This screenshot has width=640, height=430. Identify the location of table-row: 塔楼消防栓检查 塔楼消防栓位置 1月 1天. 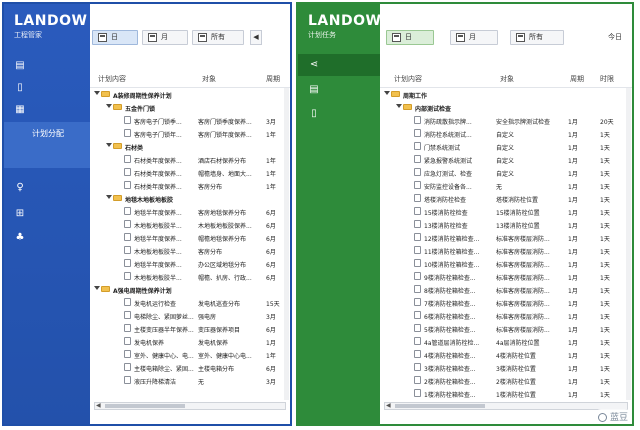
(506, 198).